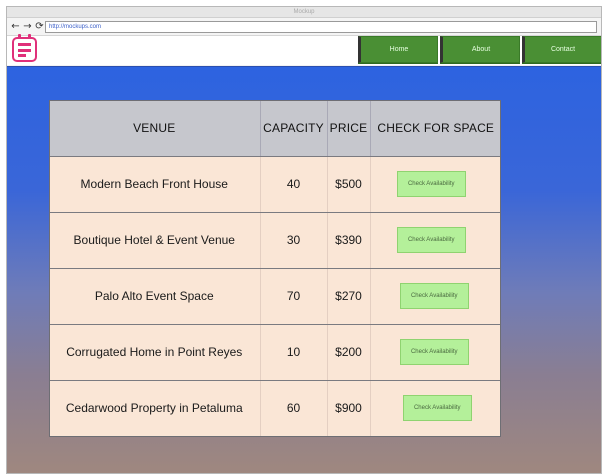 This screenshot has width=608, height=474. I want to click on nav-contact-button: Contact, so click(561, 49).